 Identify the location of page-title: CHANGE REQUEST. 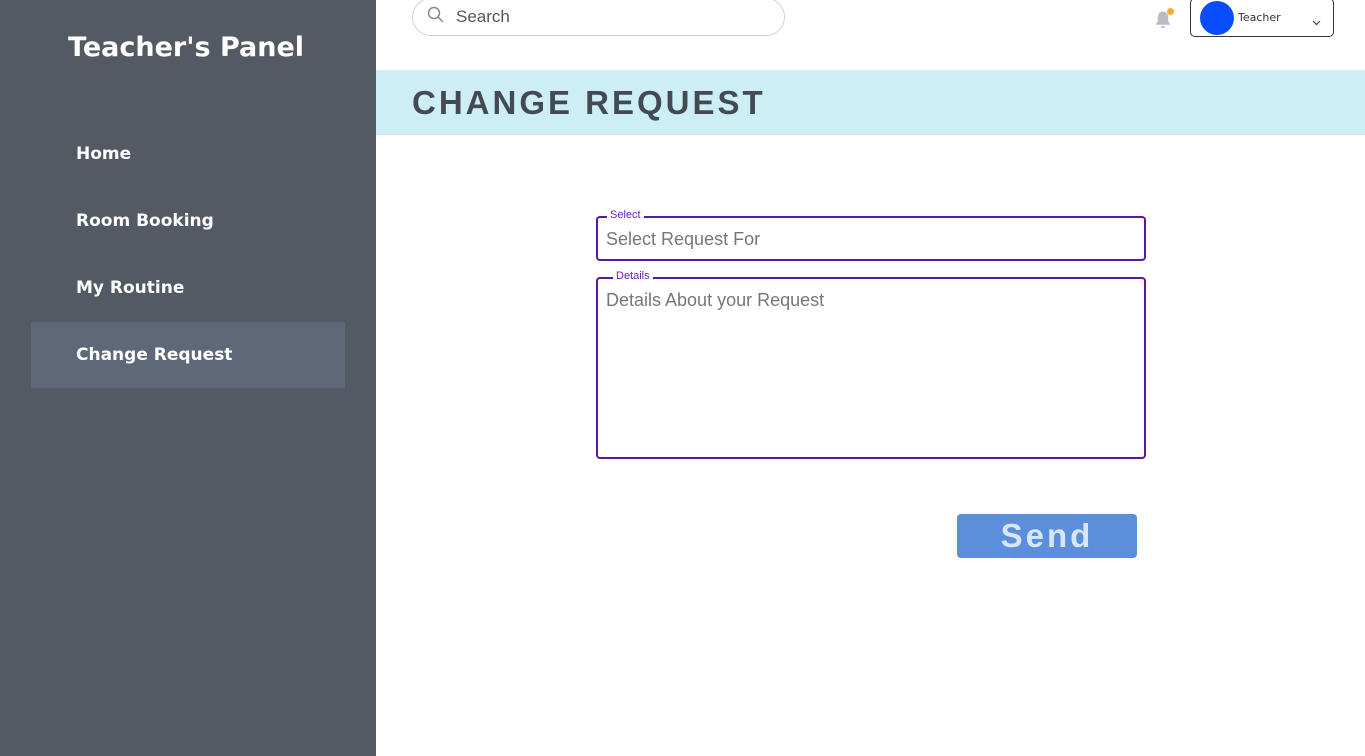
(589, 102).